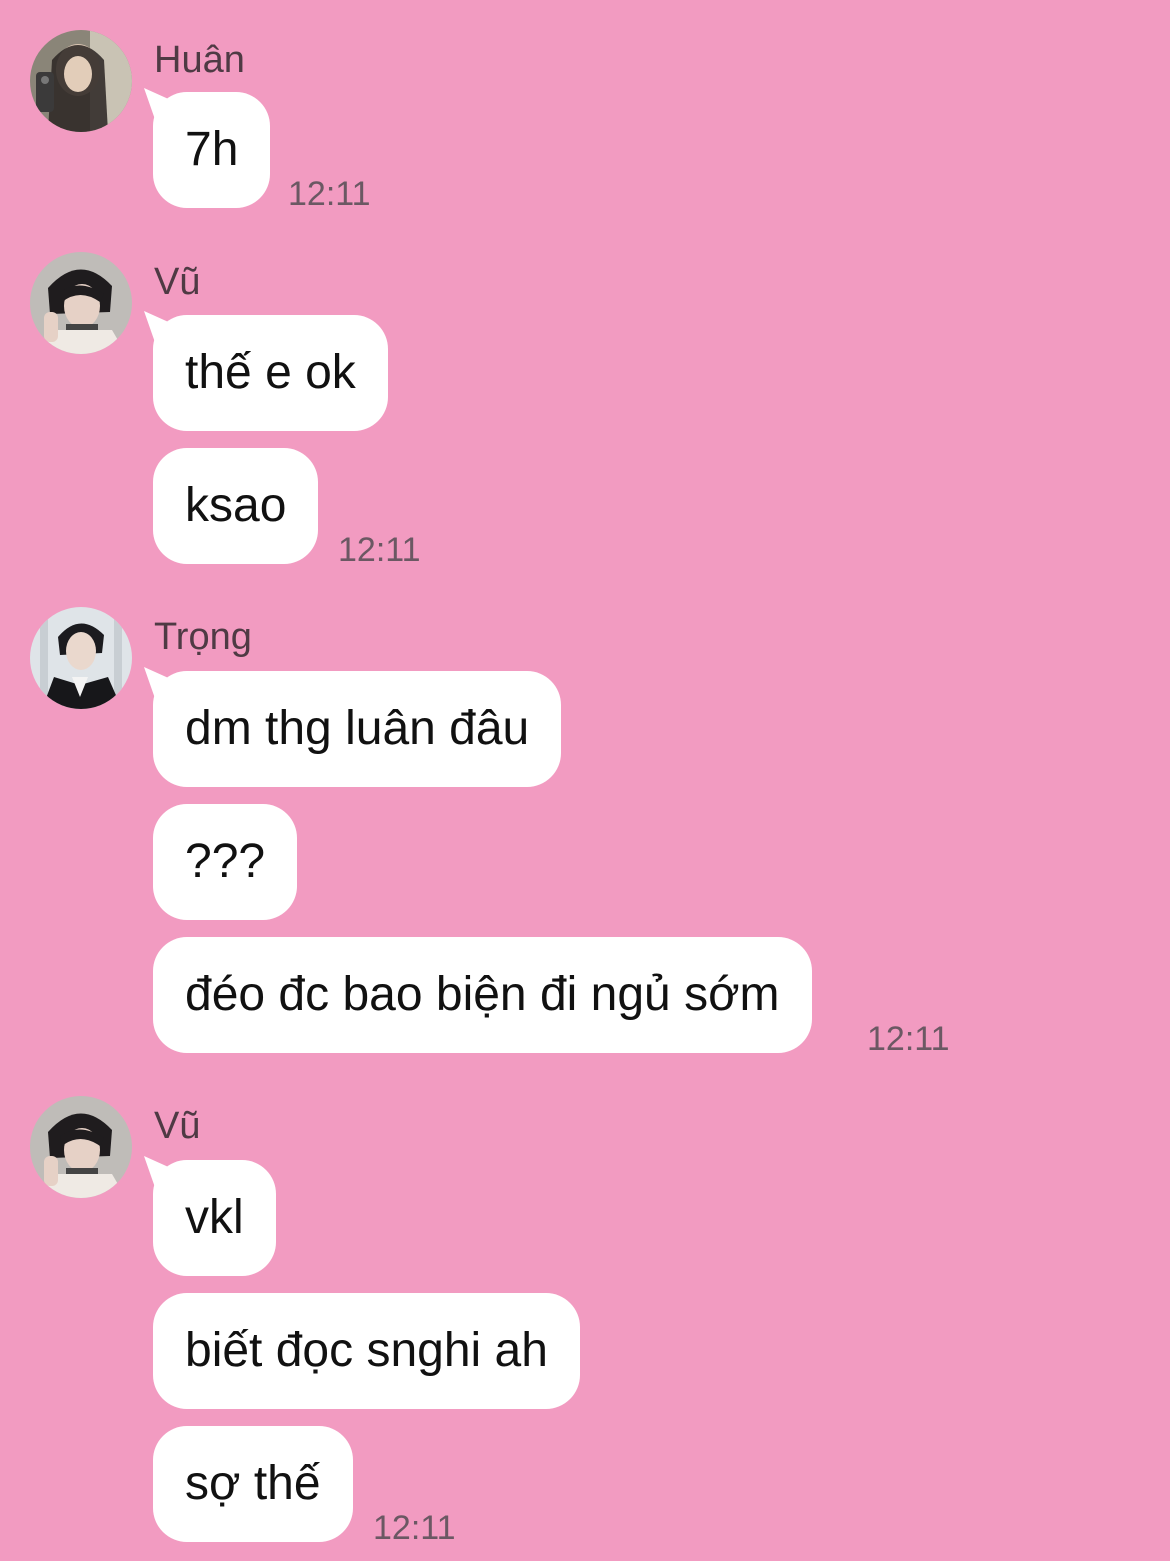 The image size is (1170, 1561). What do you see at coordinates (585, 729) in the screenshot?
I see `message-row: dm thg luân đâu` at bounding box center [585, 729].